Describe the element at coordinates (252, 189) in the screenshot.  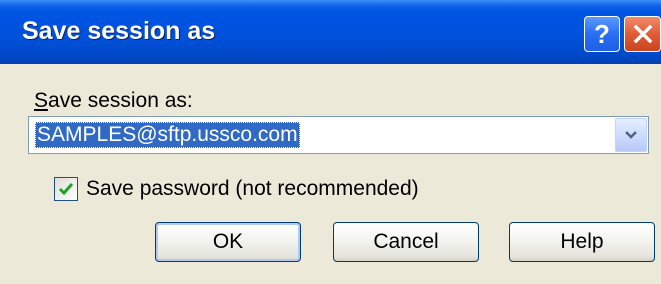
I see `save-password-label: Save password (not recommended)` at that location.